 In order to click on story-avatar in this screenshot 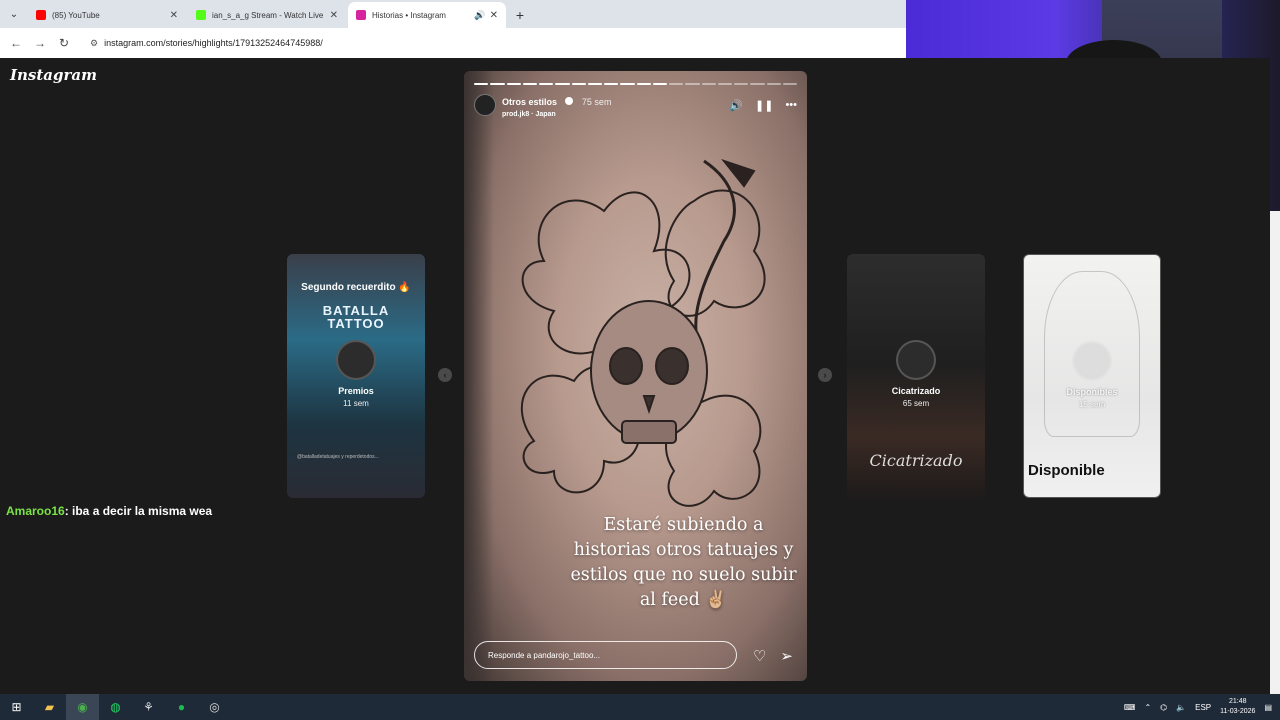, I will do `click(485, 105)`.